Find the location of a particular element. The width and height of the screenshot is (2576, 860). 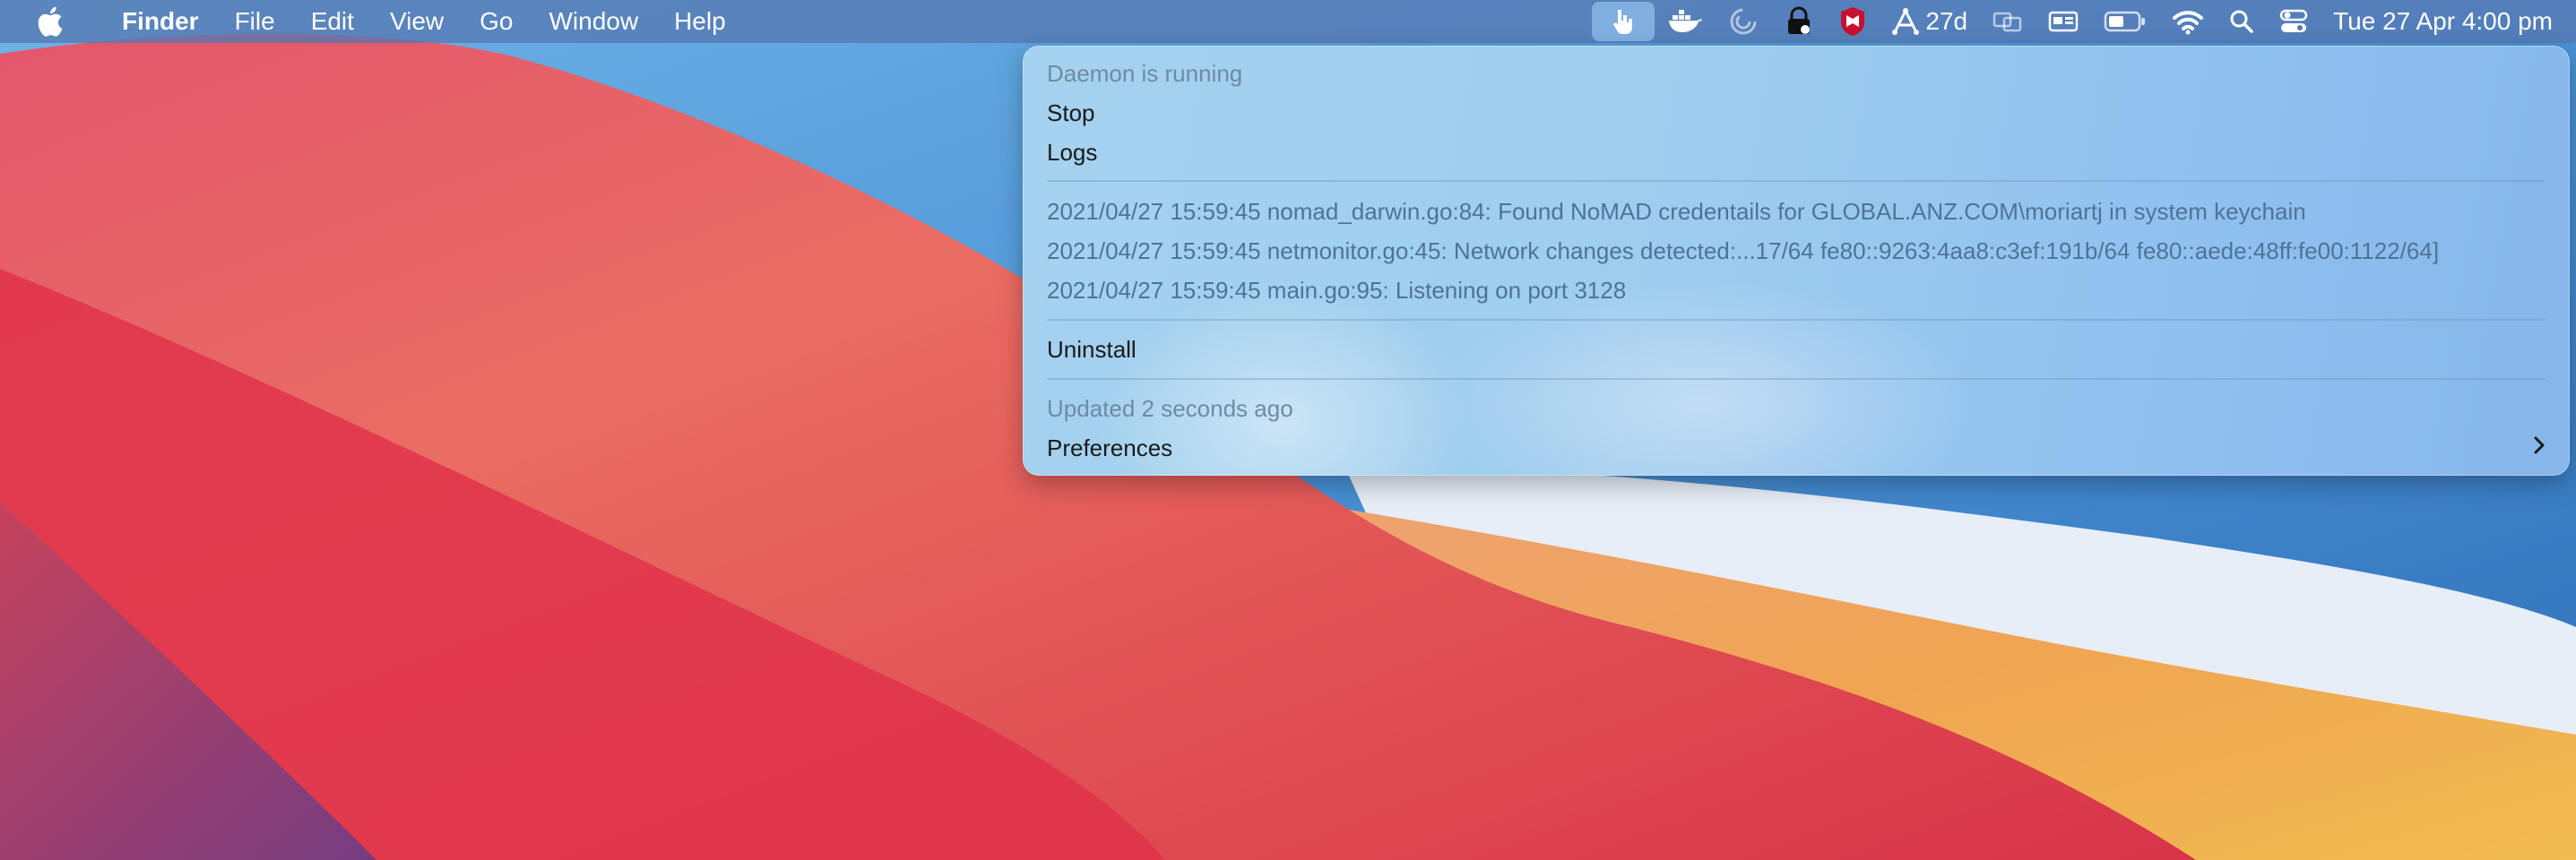

menu-go: Go is located at coordinates (496, 21).